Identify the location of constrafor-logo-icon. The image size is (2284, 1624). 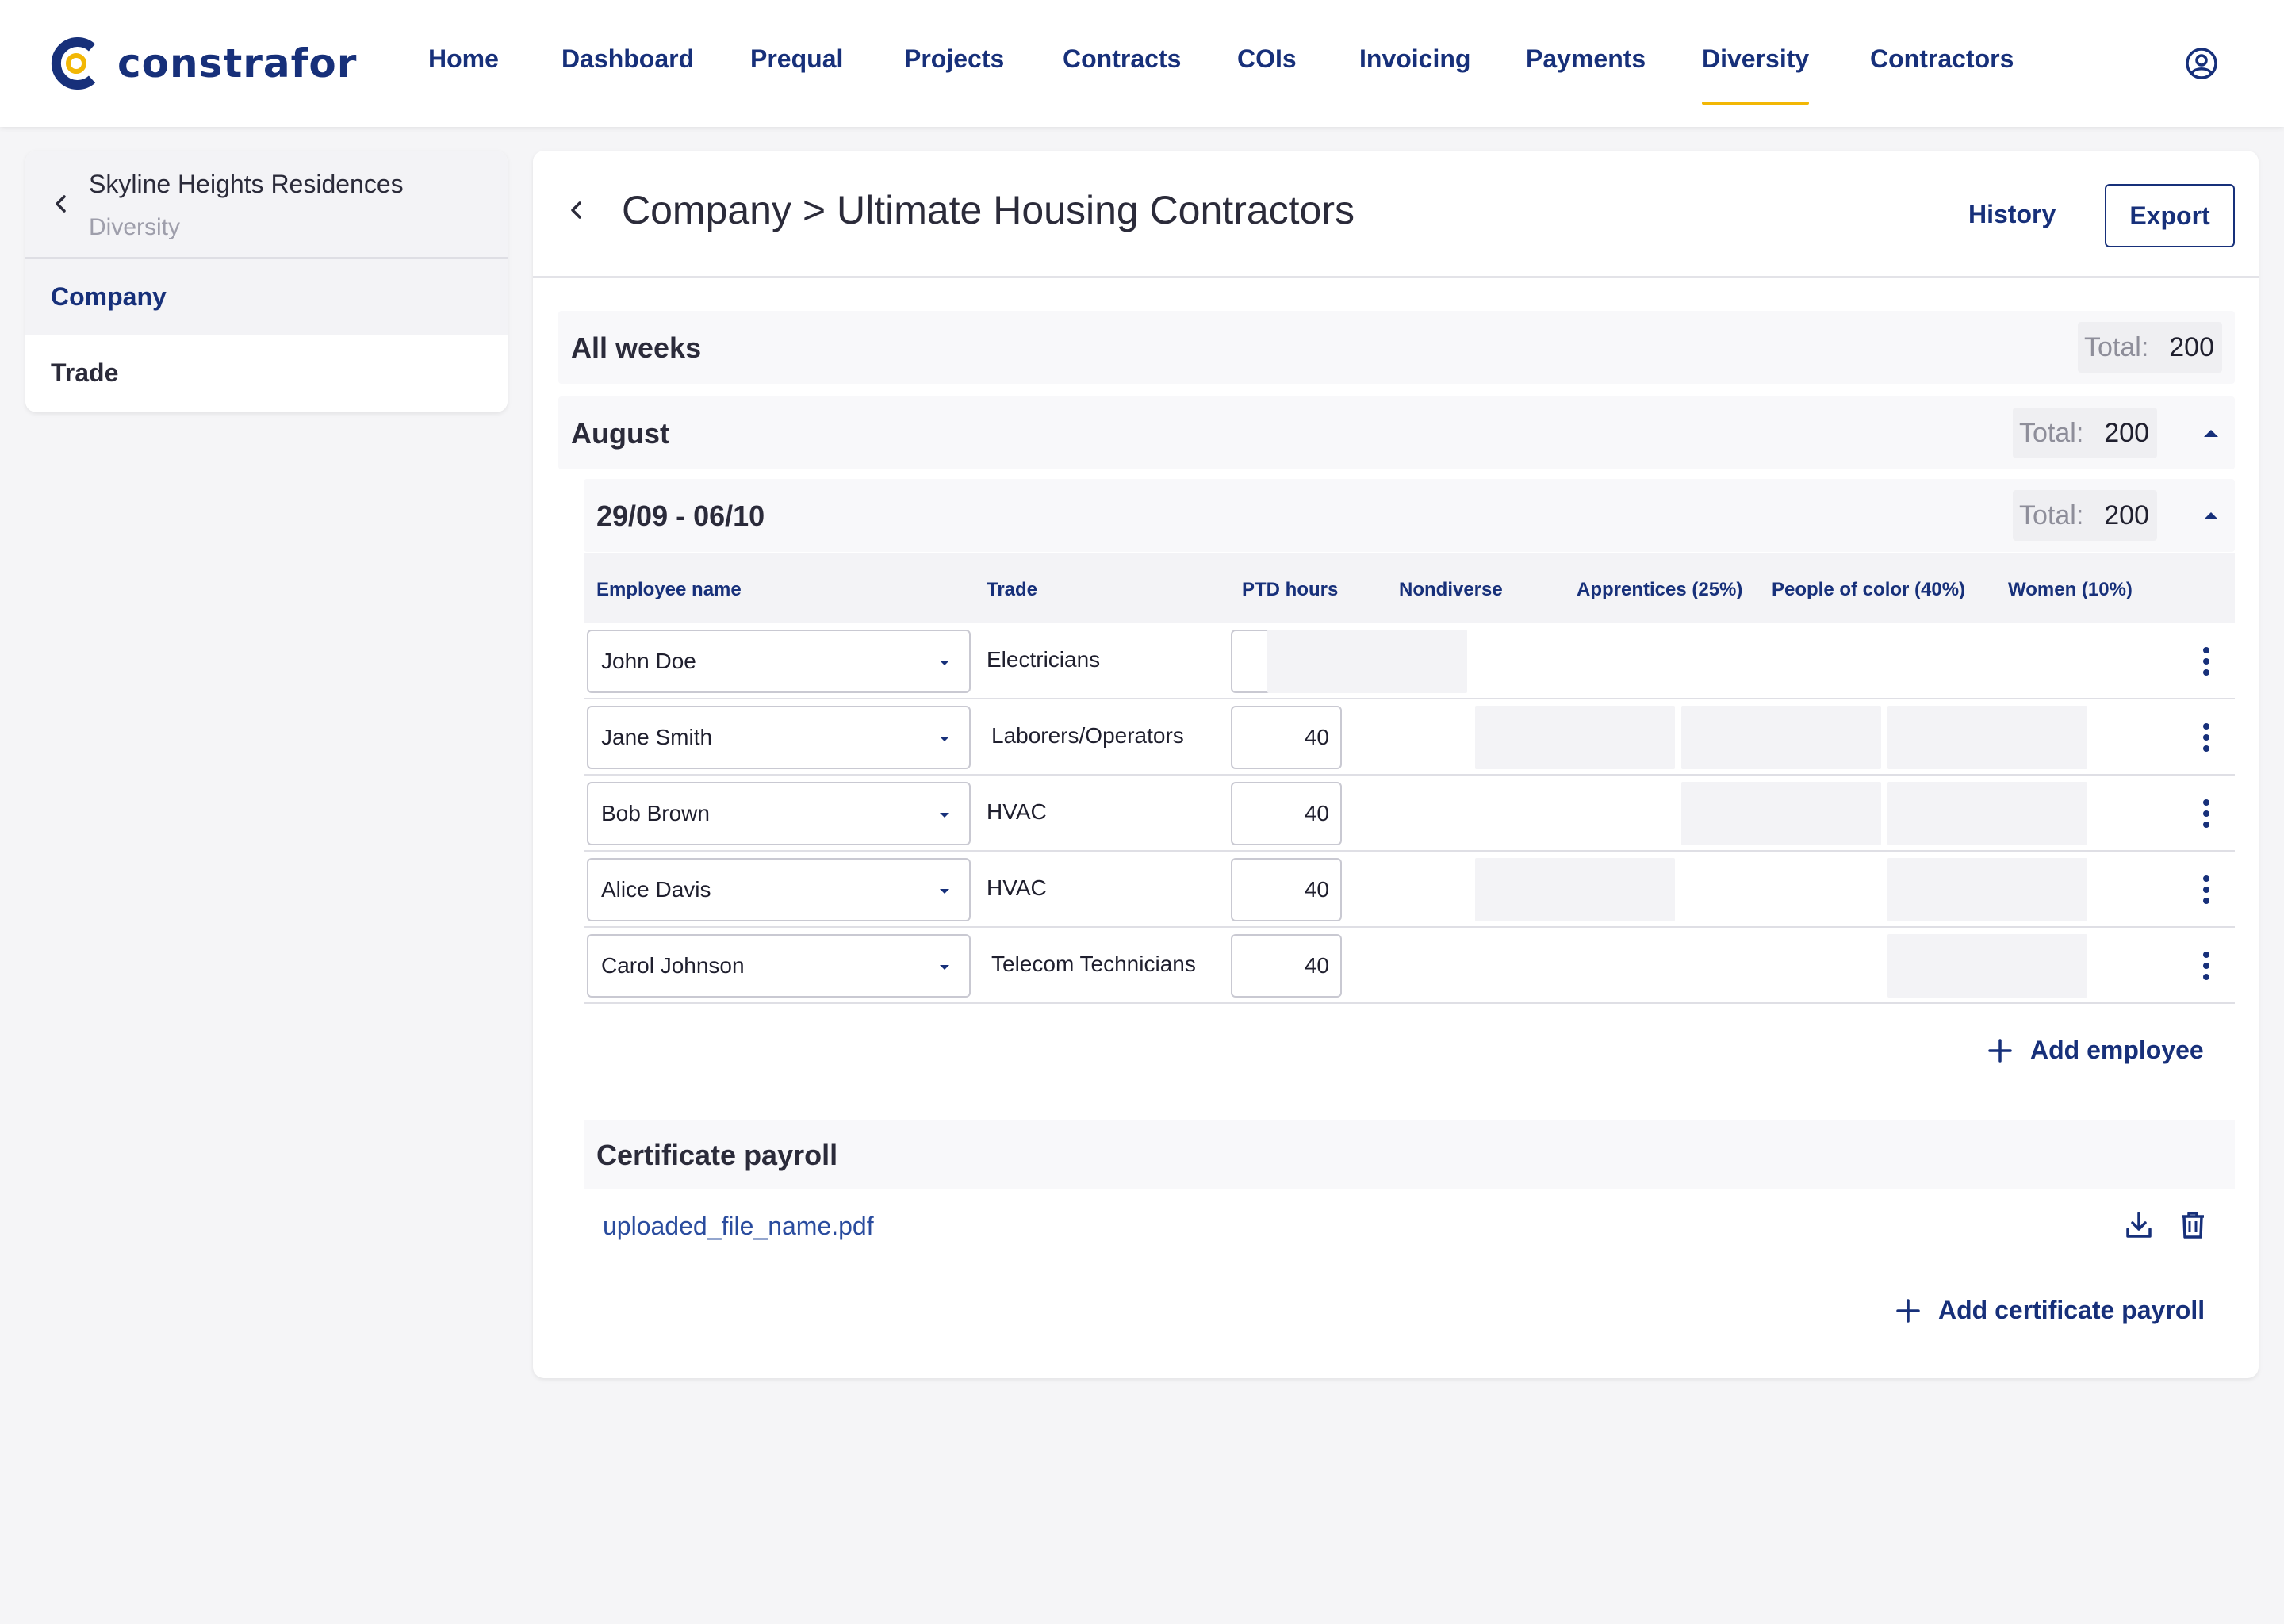
(73, 63).